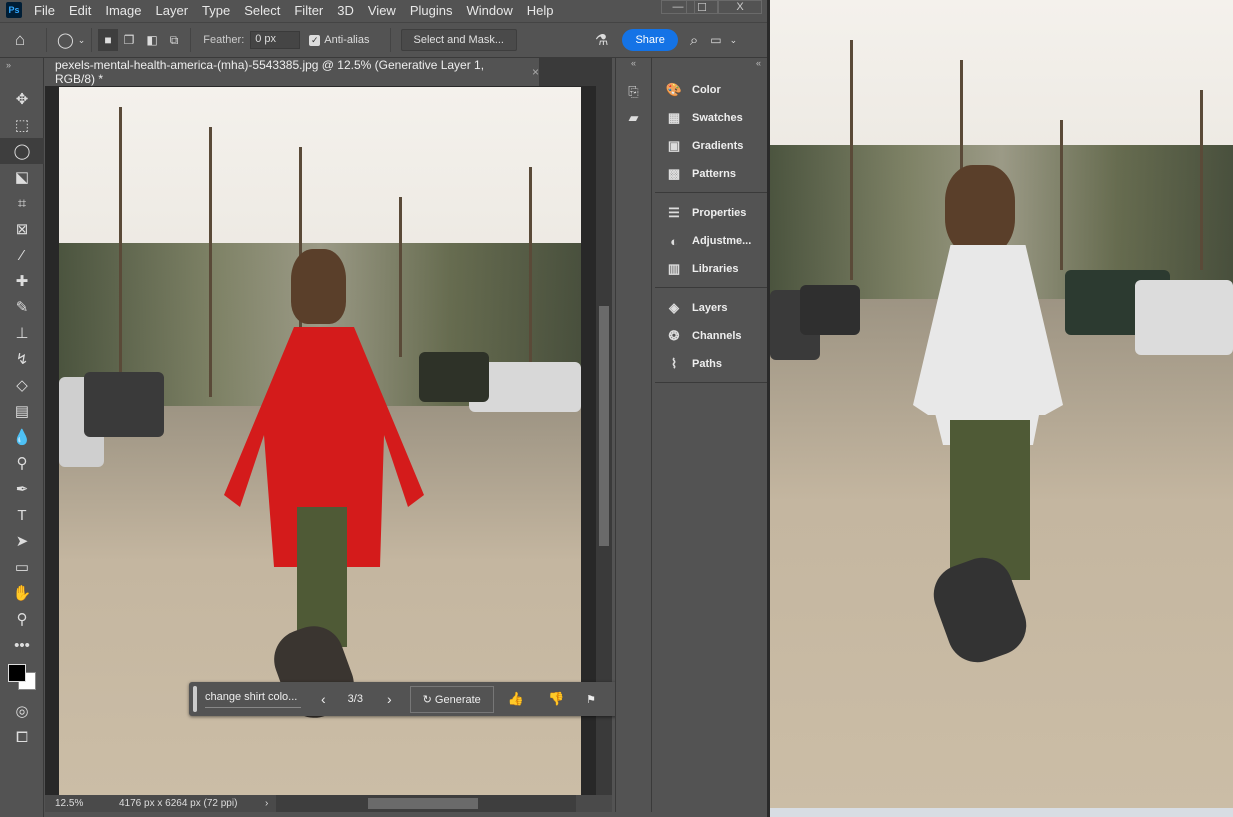  Describe the element at coordinates (740, 7) in the screenshot. I see `close-button: X` at that location.